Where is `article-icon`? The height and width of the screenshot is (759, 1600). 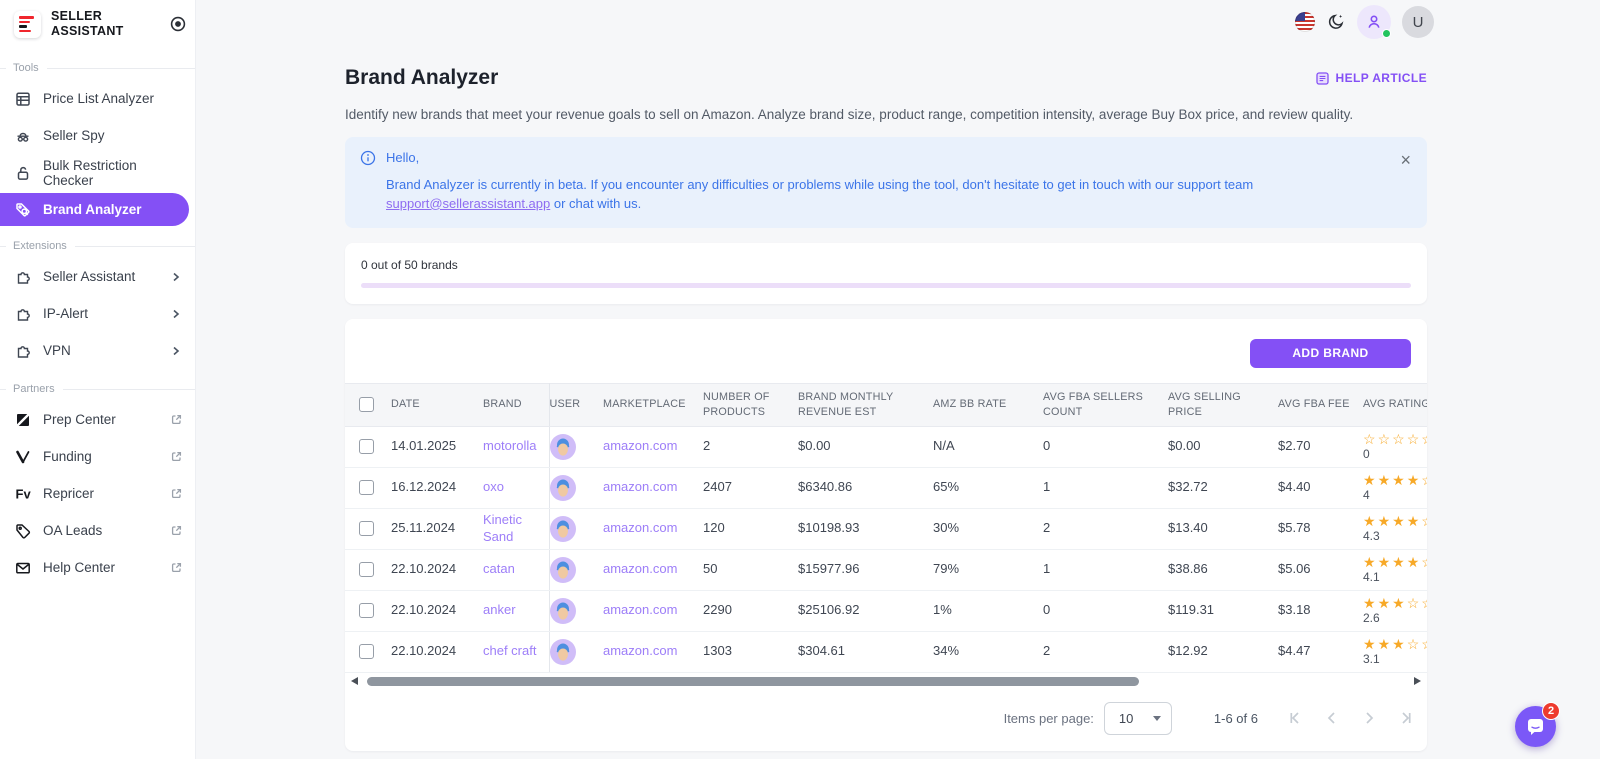
article-icon is located at coordinates (1322, 78).